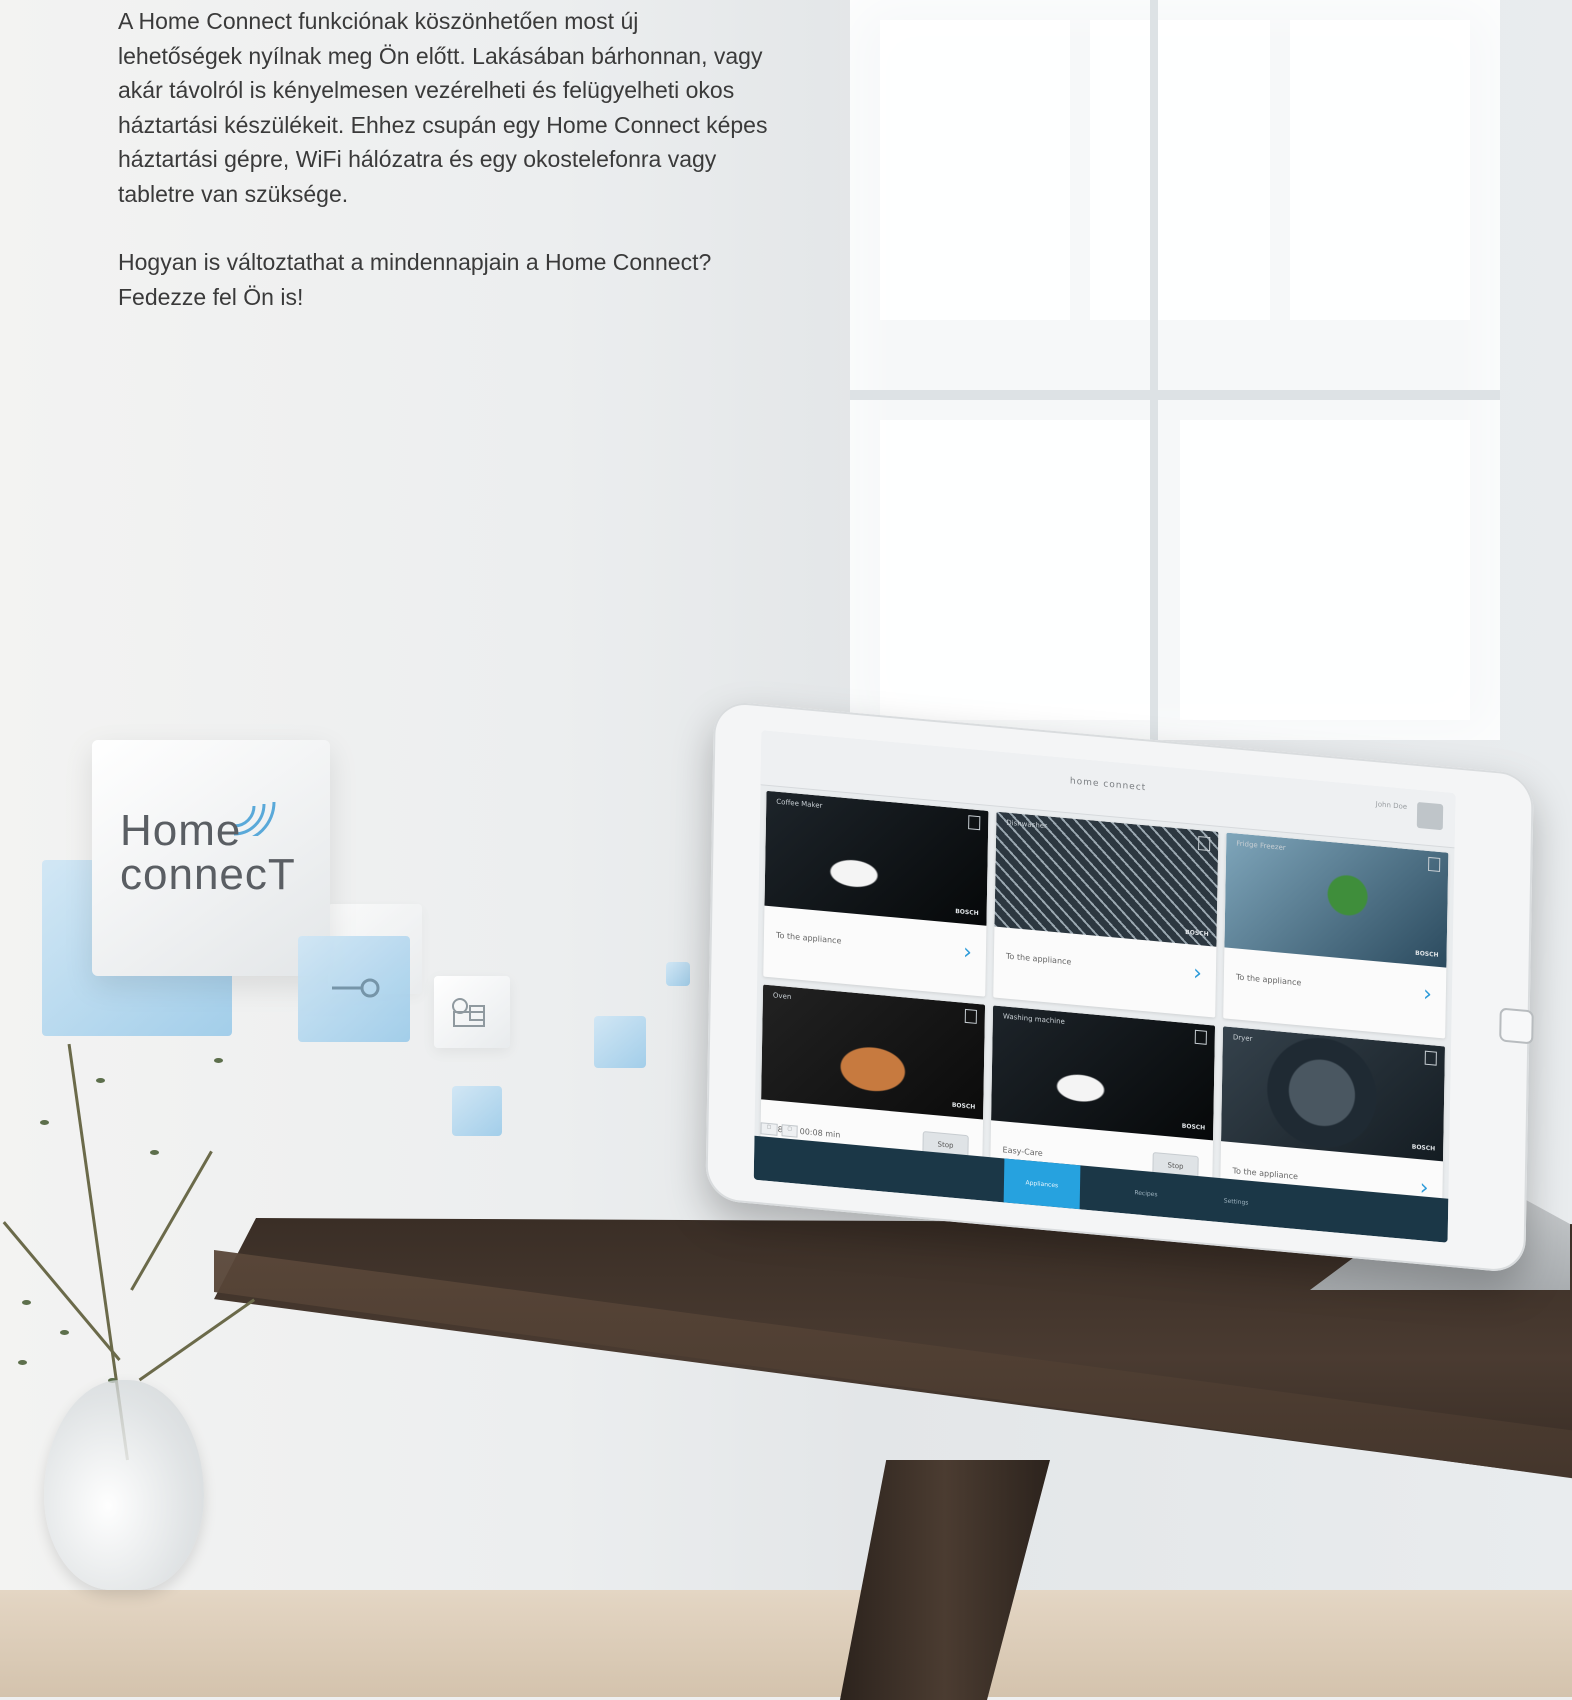 This screenshot has width=1572, height=1700. I want to click on key-tile, so click(354, 989).